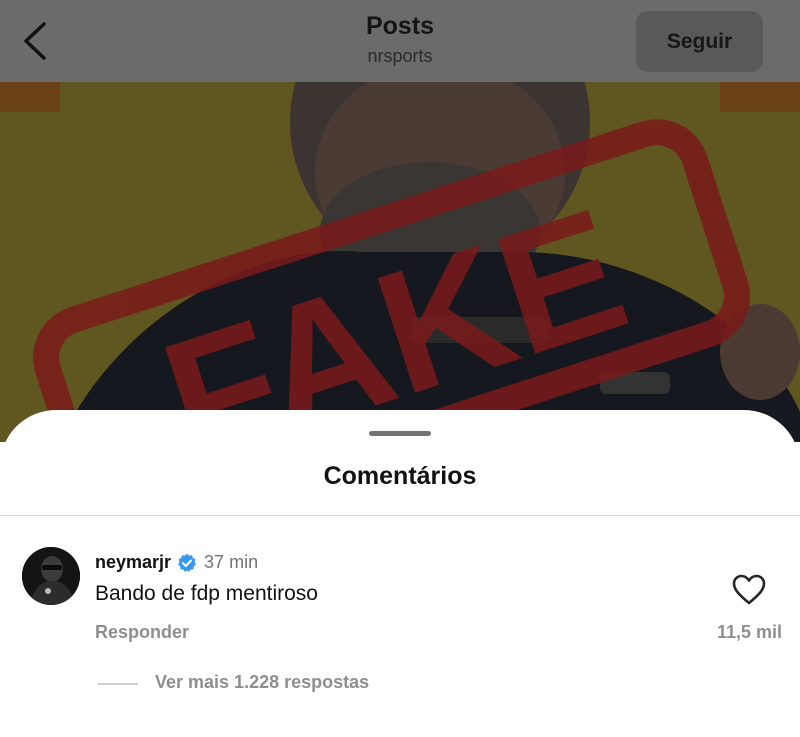 This screenshot has height=737, width=800. Describe the element at coordinates (400, 41) in the screenshot. I see `header: Posts nrsports Seguir` at that location.